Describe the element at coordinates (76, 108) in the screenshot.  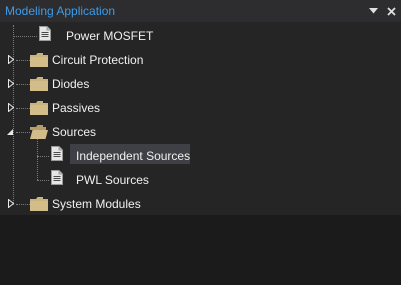
I see `tree-item-label: Passives` at that location.